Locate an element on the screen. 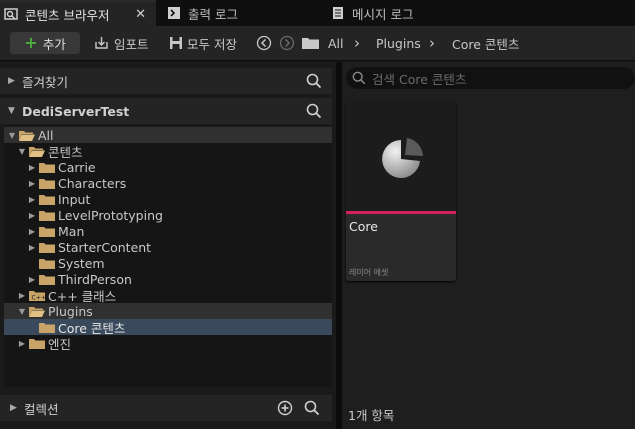 The height and width of the screenshot is (429, 635). tree-item: ▶ 엔진 is located at coordinates (168, 343).